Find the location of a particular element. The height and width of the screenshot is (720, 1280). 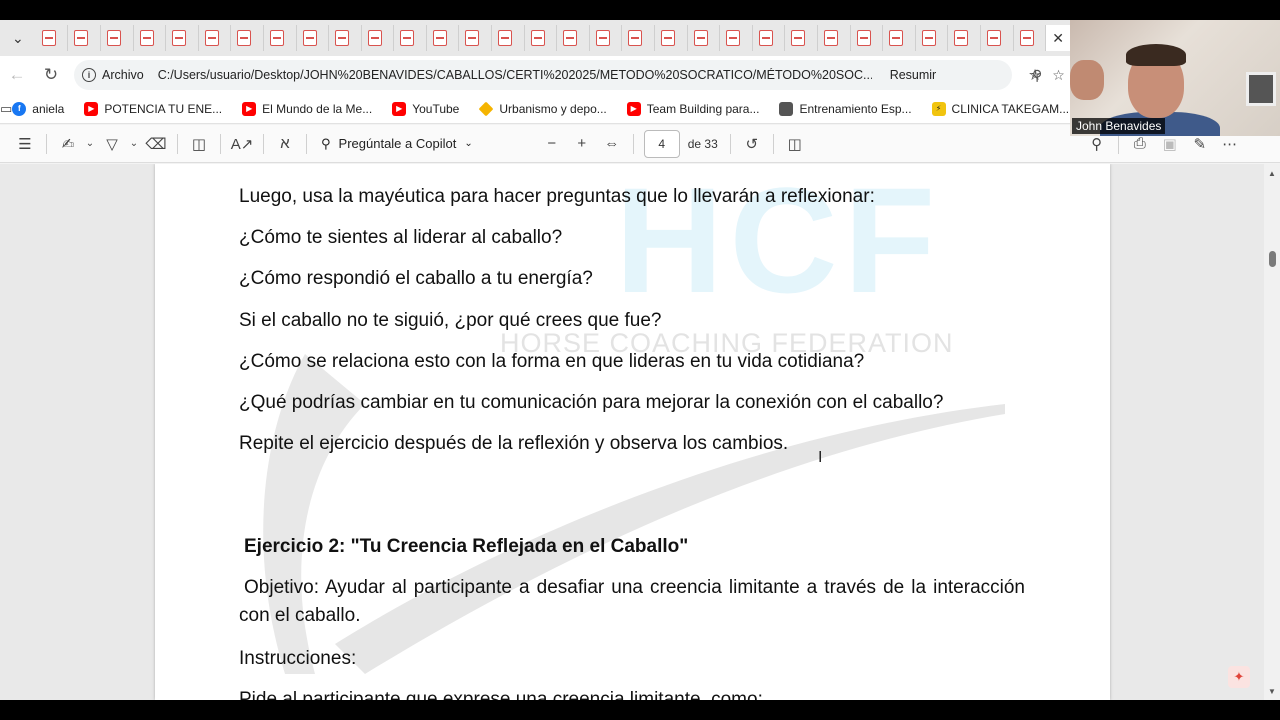

toolbar-divider is located at coordinates (46, 143).